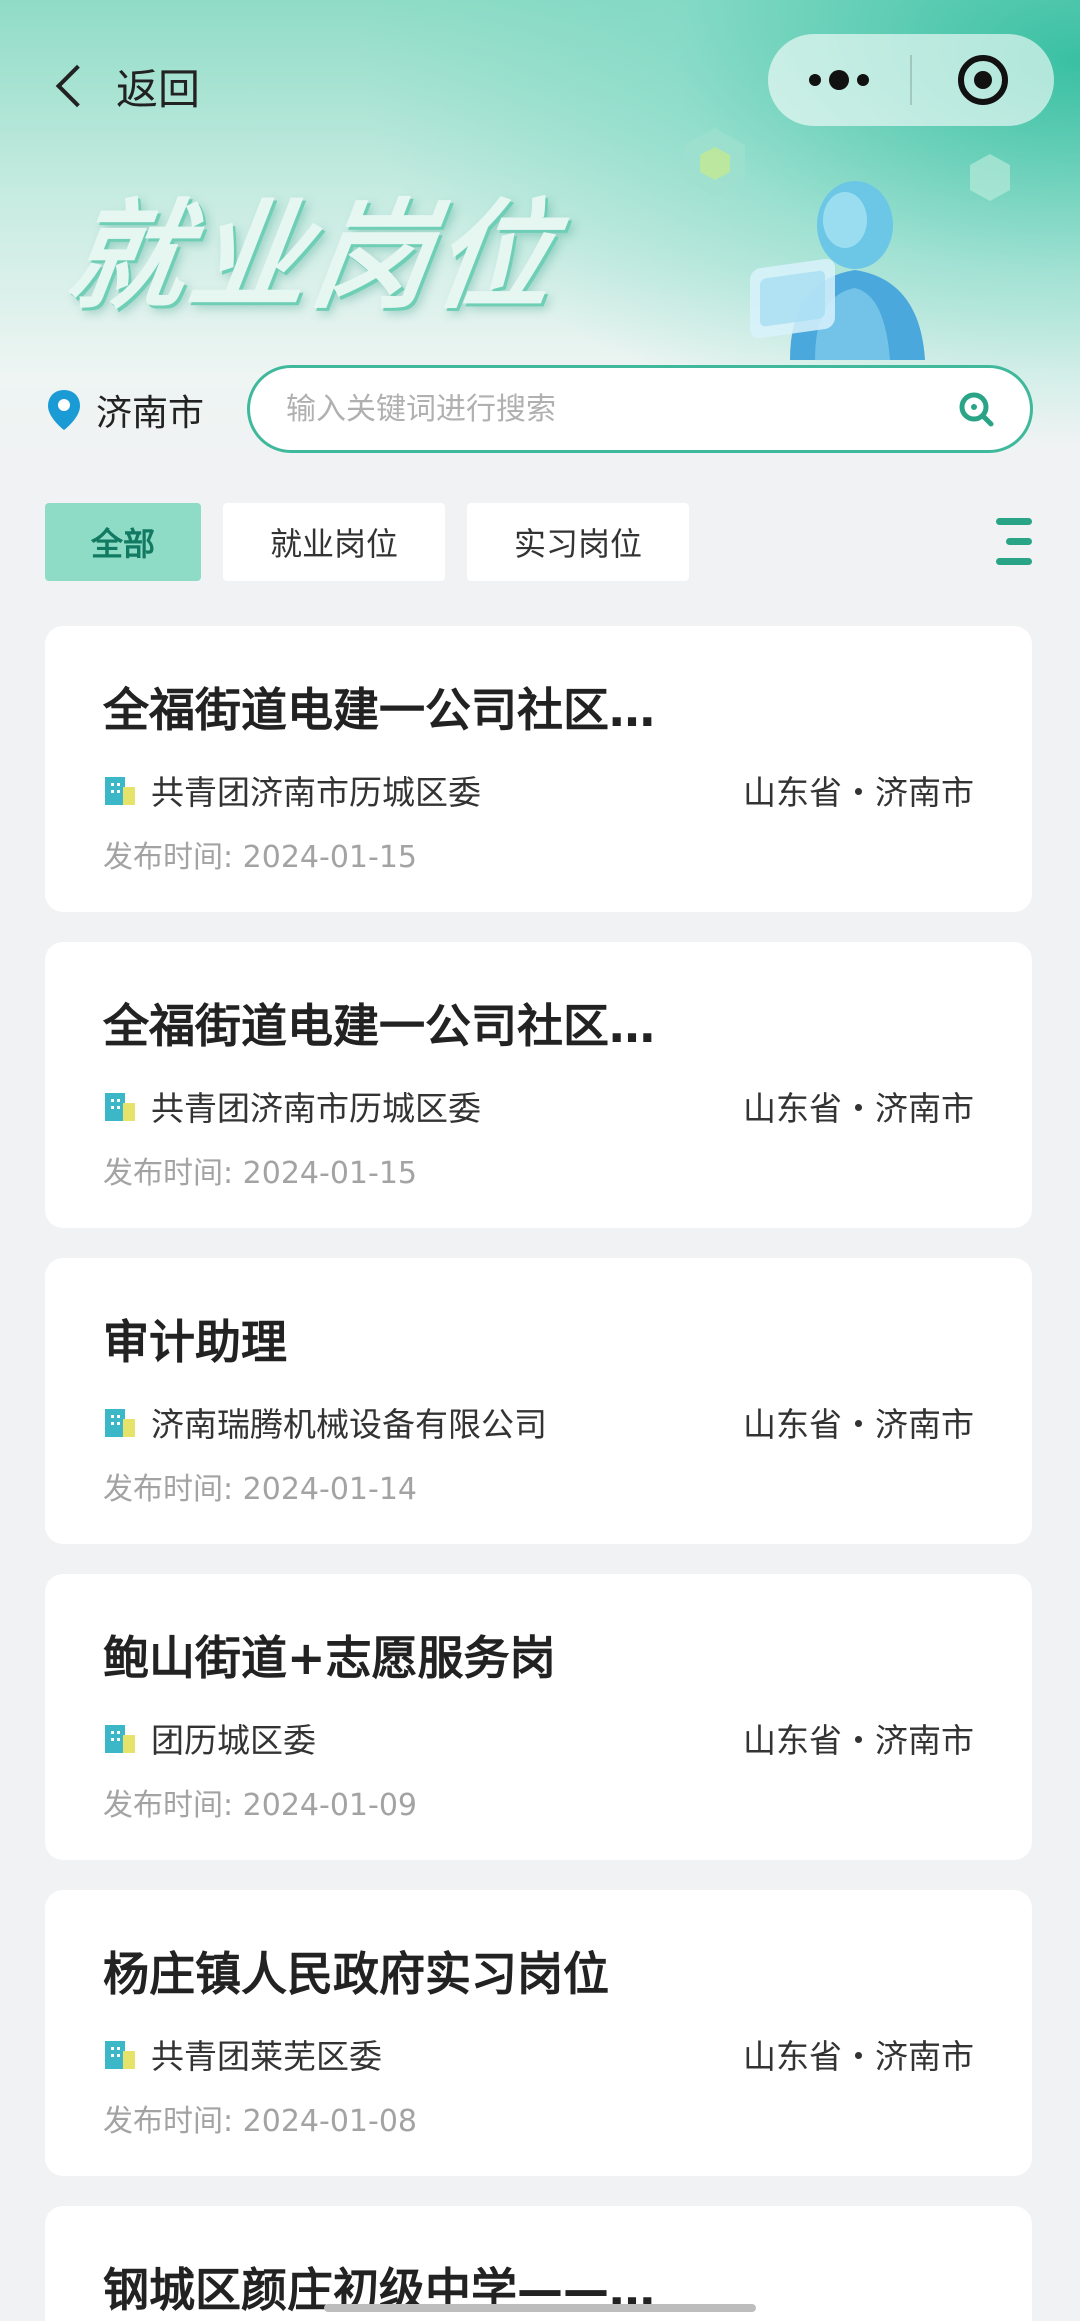 The image size is (1080, 2321). What do you see at coordinates (540, 2308) in the screenshot?
I see `home-indicator` at bounding box center [540, 2308].